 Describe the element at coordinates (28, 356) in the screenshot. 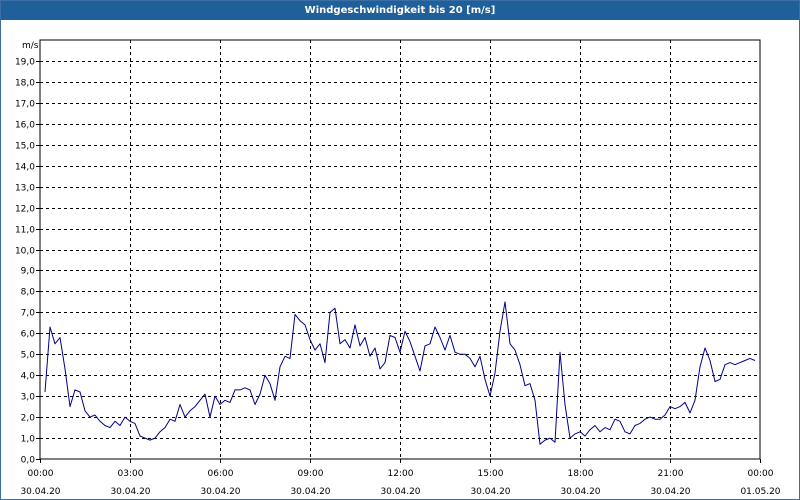

I see `y-tick-label: 5,0` at that location.